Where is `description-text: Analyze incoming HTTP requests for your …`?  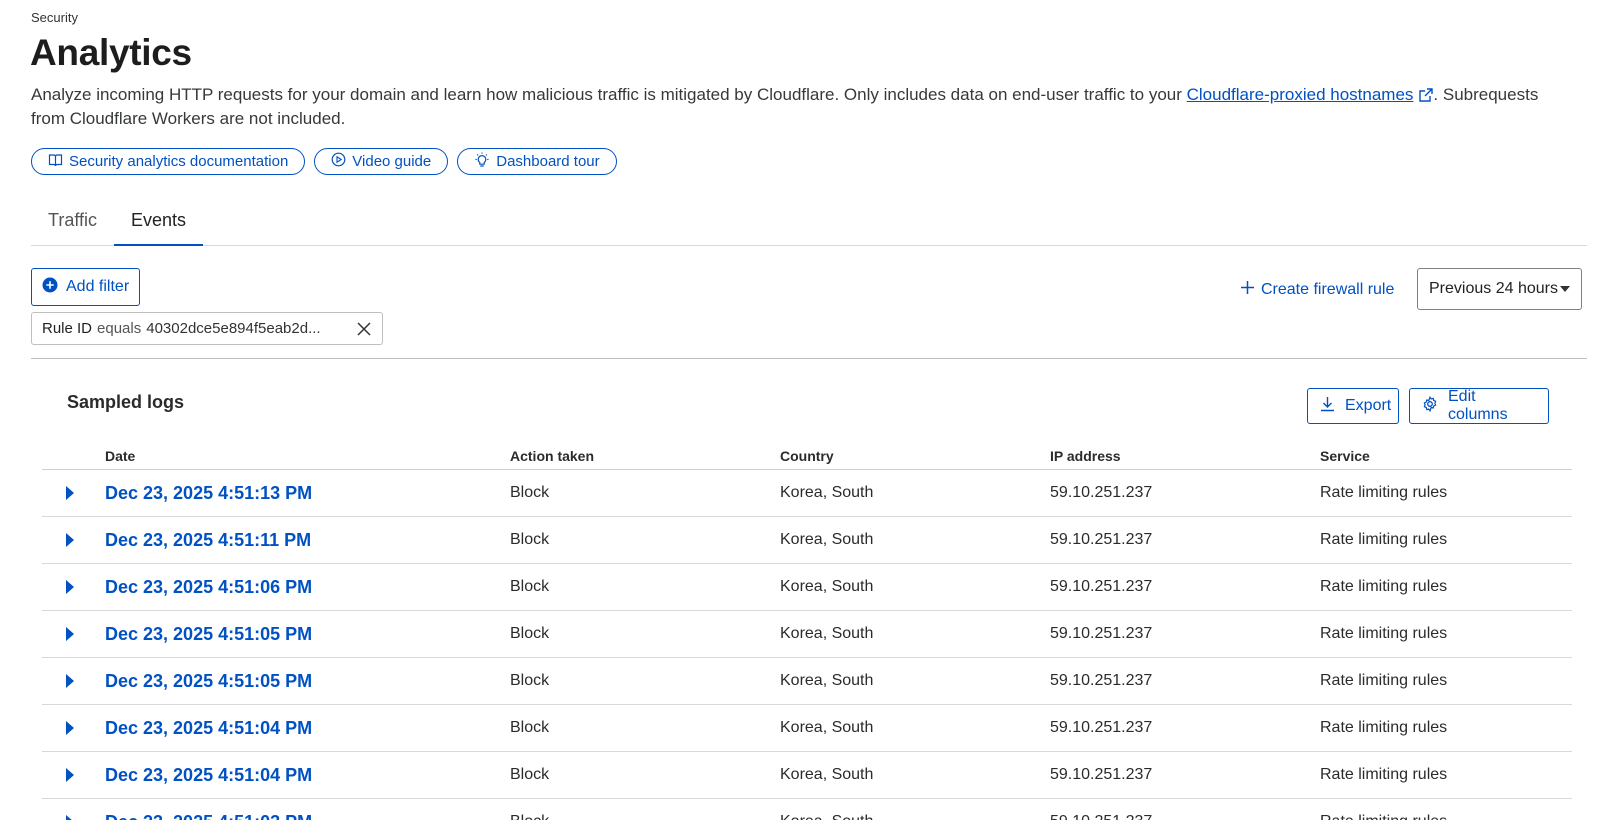 description-text: Analyze incoming HTTP requests for your … is located at coordinates (609, 94).